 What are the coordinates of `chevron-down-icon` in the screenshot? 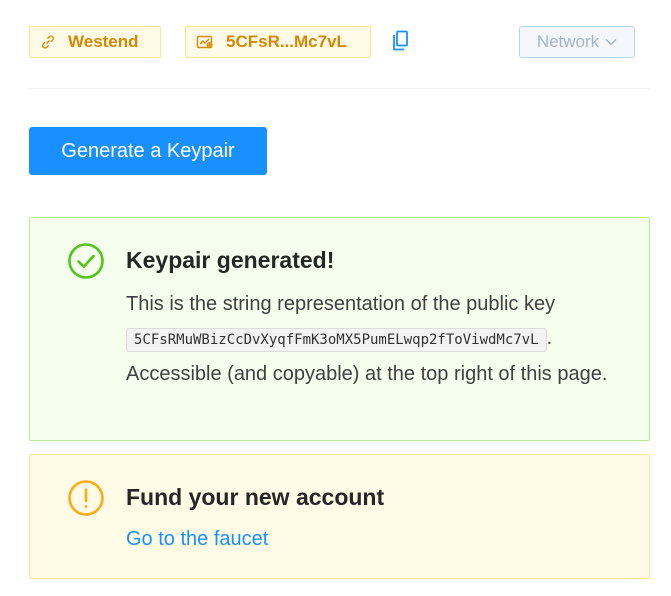 It's located at (611, 42).